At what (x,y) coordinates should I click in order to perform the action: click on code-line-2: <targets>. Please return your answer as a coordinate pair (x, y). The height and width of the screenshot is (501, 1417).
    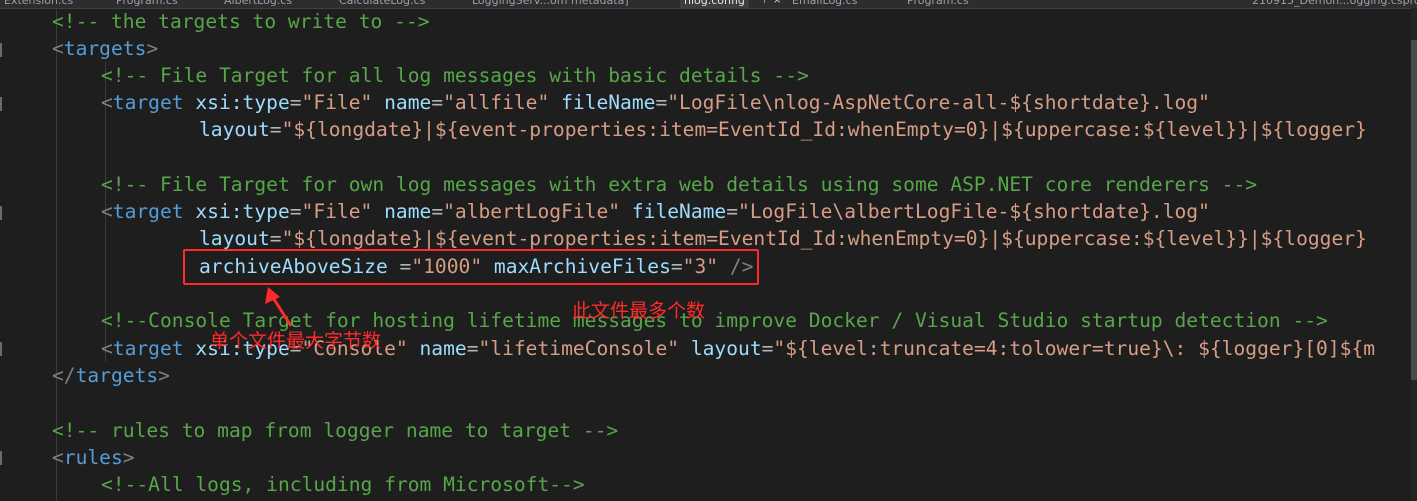
    Looking at the image, I should click on (105, 48).